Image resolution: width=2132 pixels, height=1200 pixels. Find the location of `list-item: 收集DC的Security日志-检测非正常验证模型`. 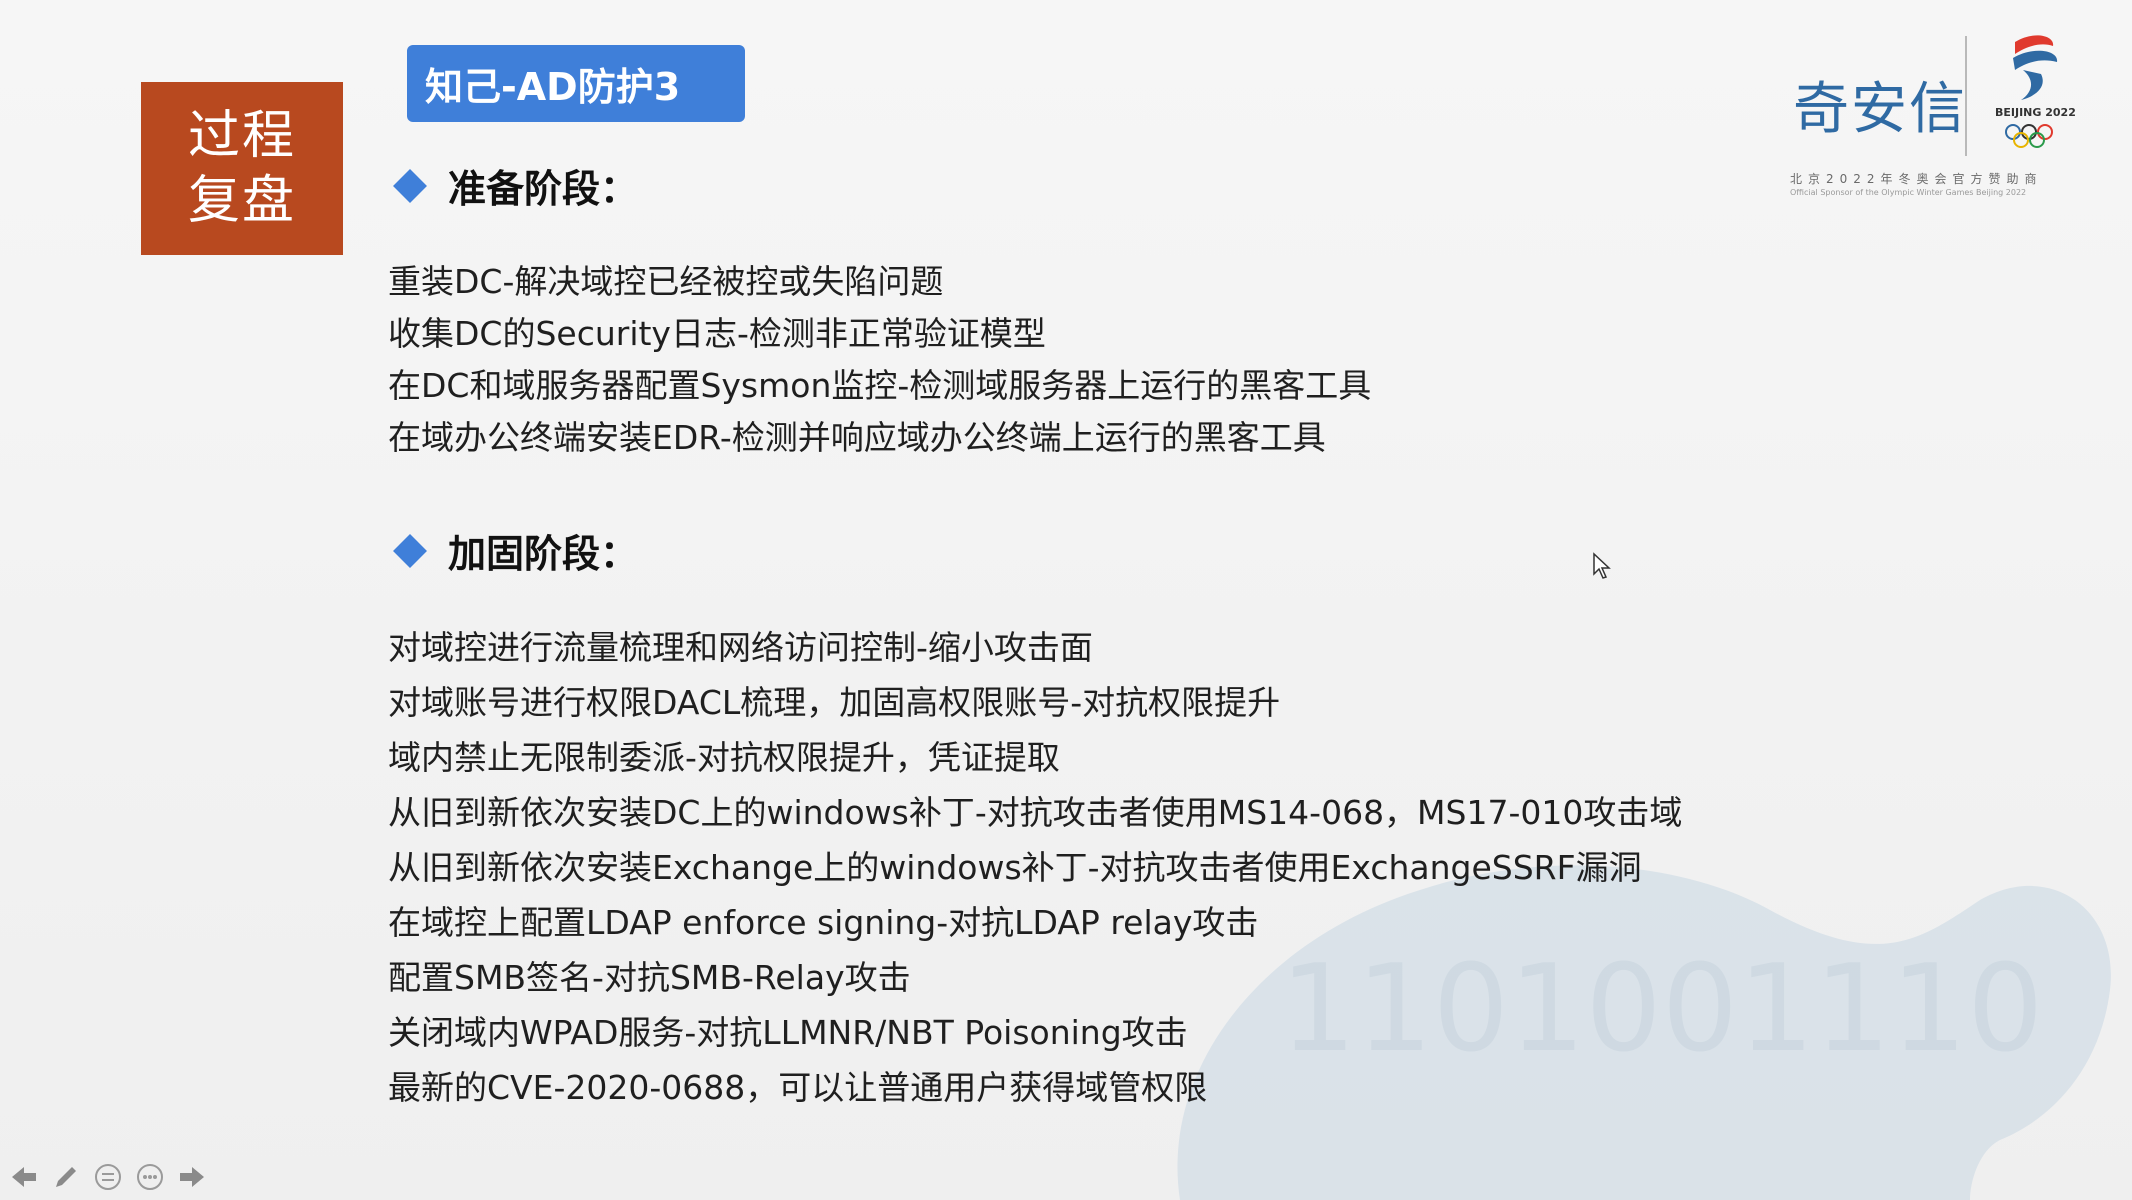

list-item: 收集DC的Security日志-检测非正常验证模型 is located at coordinates (717, 333).